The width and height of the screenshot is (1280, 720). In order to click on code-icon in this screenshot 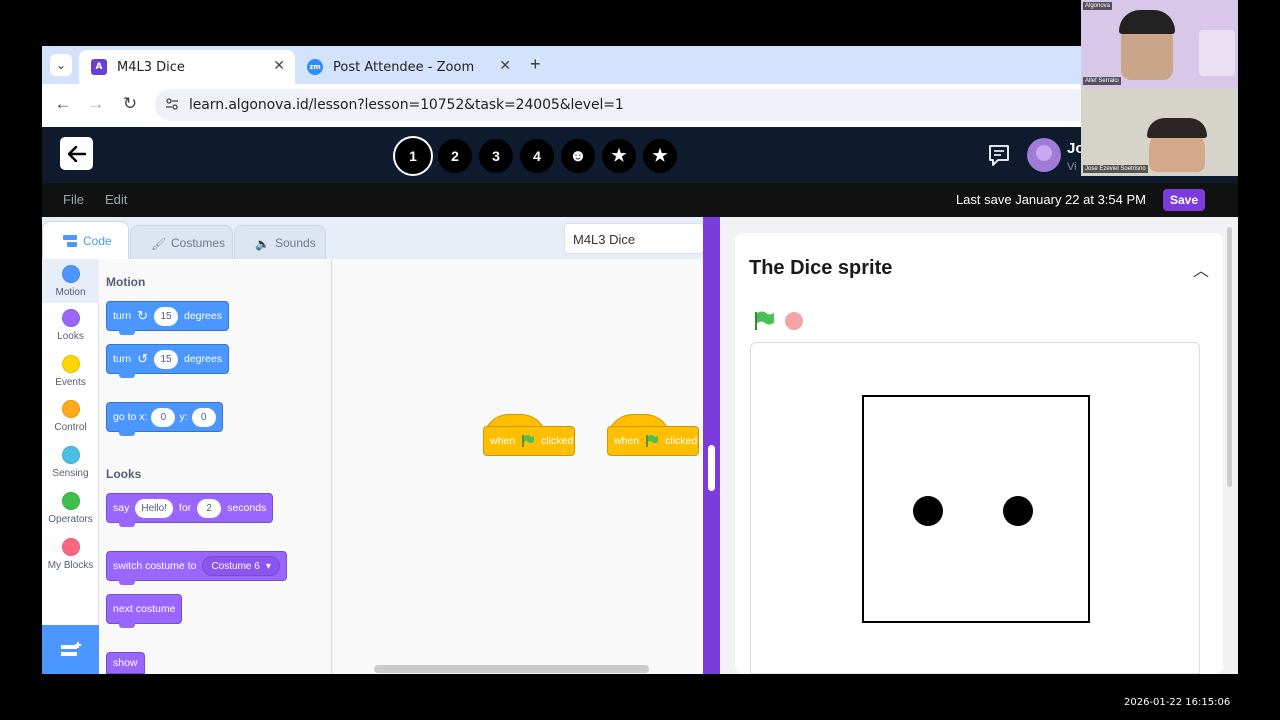, I will do `click(70, 240)`.